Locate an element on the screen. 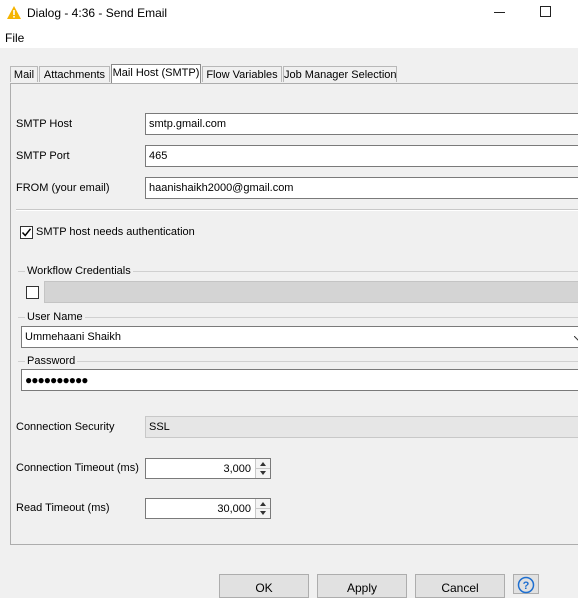 Image resolution: width=578 pixels, height=598 pixels. tab-attachments: Attachments is located at coordinates (74, 74).